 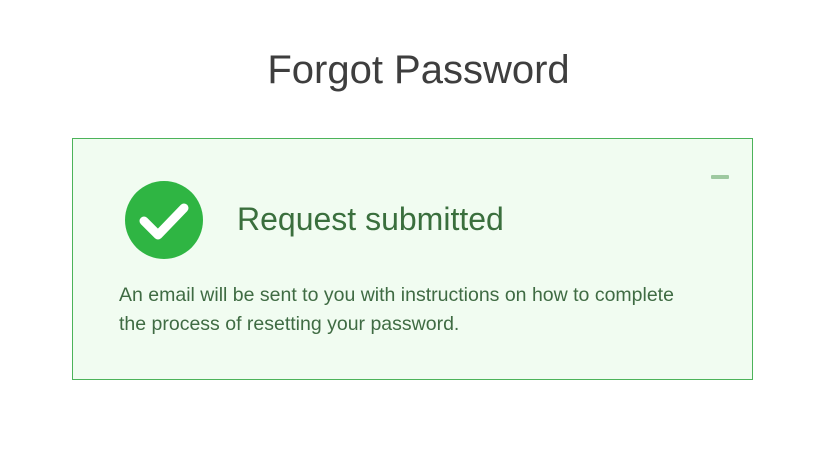 I want to click on minus-icon, so click(x=720, y=177).